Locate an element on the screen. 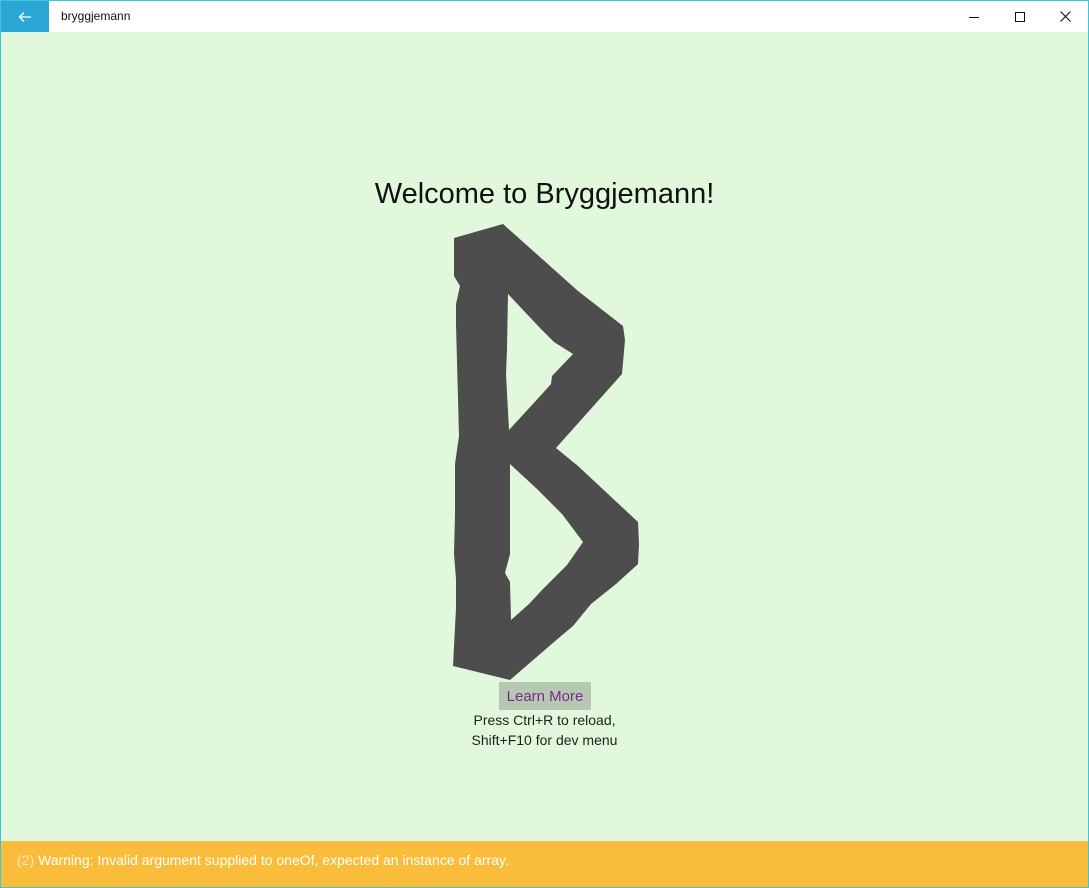  window-title: bryggjemann is located at coordinates (96, 16).